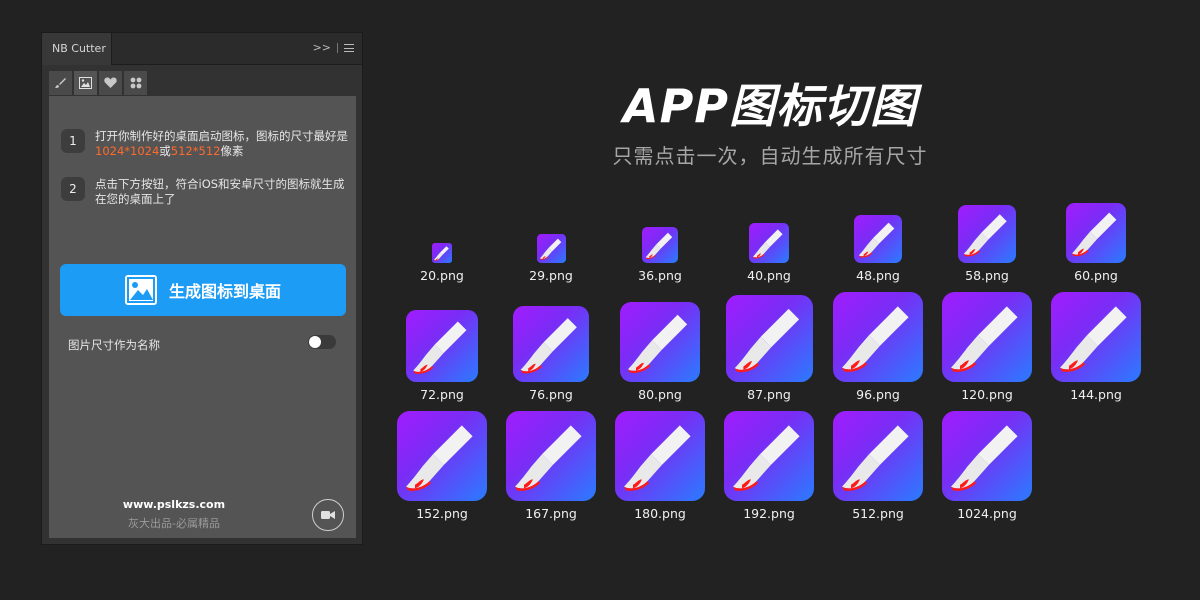 The width and height of the screenshot is (1200, 600). I want to click on step-number: 1, so click(73, 141).